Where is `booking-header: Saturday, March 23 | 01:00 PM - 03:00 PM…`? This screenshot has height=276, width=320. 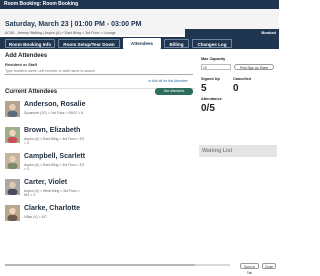
booking-header: Saturday, March 23 | 01:00 PM - 03:00 PM… is located at coordinates (139, 23).